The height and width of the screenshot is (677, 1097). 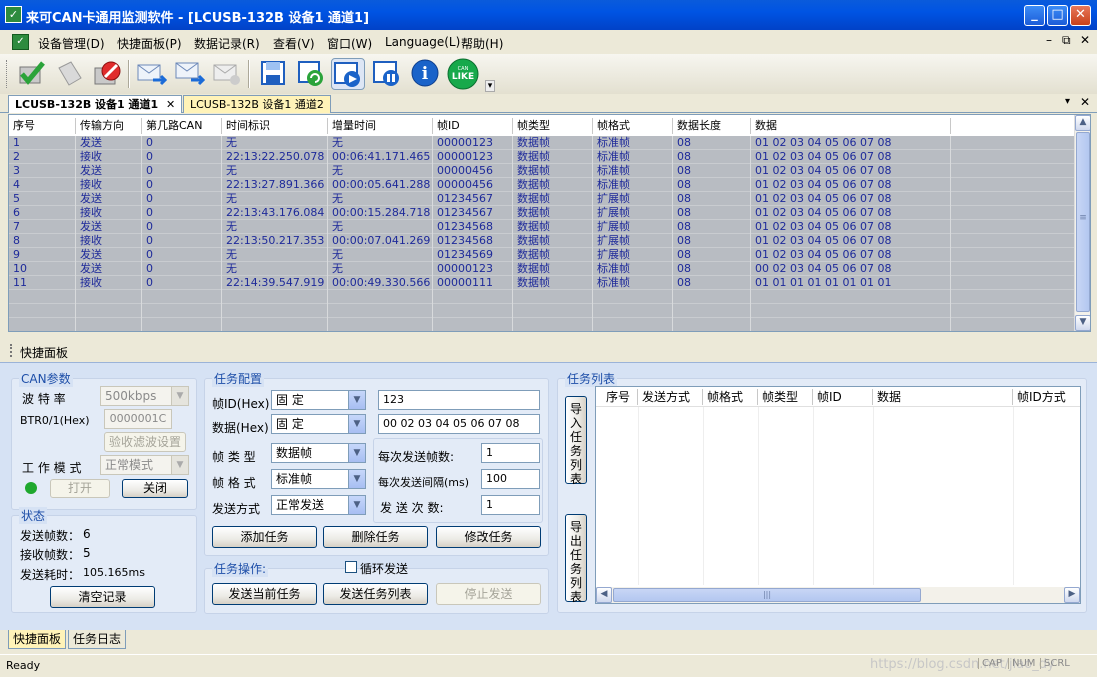 I want to click on task-col-frame-format: 帧格式, so click(x=730, y=397).